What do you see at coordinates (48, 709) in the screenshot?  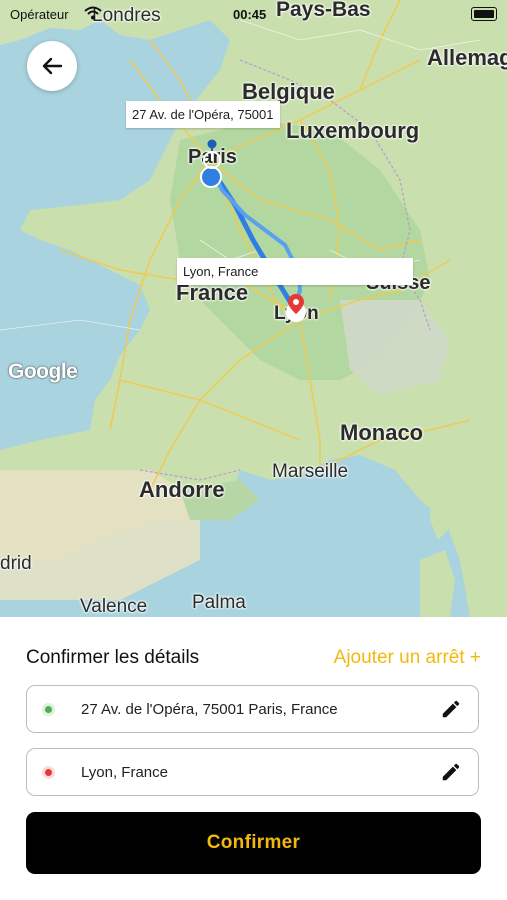 I see `origin-dot-icon` at bounding box center [48, 709].